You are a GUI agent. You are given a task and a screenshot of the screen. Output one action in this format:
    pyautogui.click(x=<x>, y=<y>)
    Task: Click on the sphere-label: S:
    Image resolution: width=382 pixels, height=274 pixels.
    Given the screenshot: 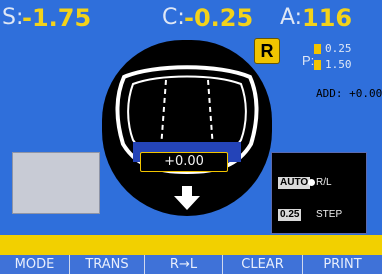 What is the action you would take?
    pyautogui.click(x=13, y=17)
    